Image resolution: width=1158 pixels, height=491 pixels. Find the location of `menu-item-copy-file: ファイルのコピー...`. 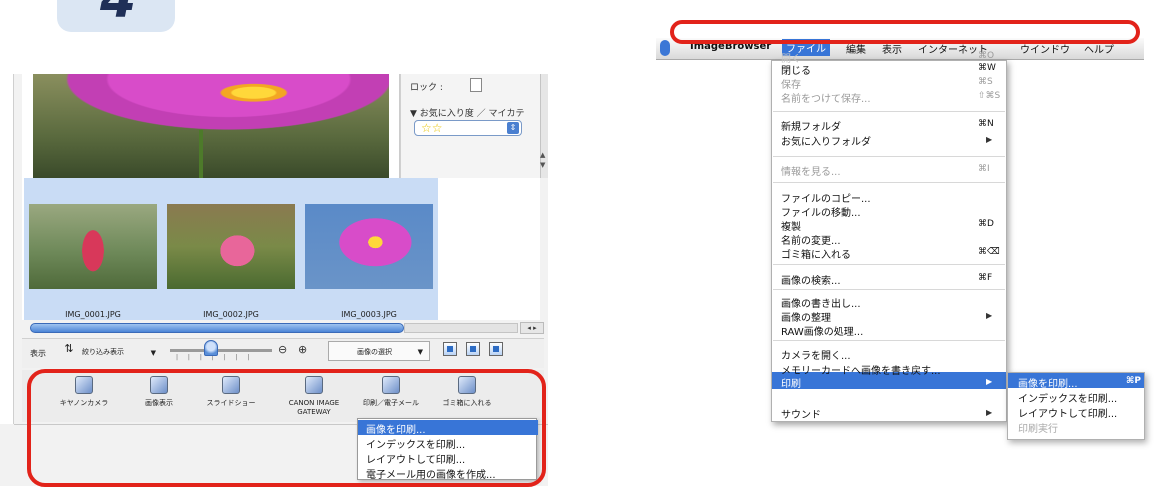

menu-item-copy-file: ファイルのコピー... is located at coordinates (826, 197).